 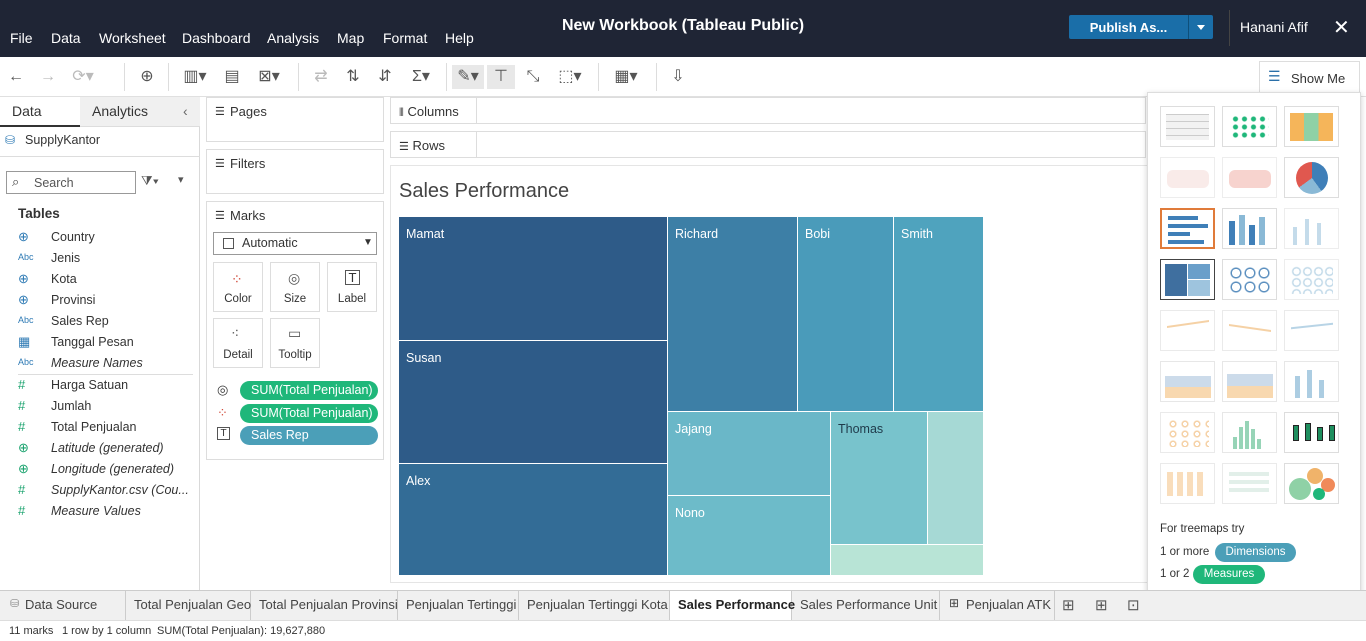 What do you see at coordinates (1200, 27) in the screenshot?
I see `publish-dropdown-icon` at bounding box center [1200, 27].